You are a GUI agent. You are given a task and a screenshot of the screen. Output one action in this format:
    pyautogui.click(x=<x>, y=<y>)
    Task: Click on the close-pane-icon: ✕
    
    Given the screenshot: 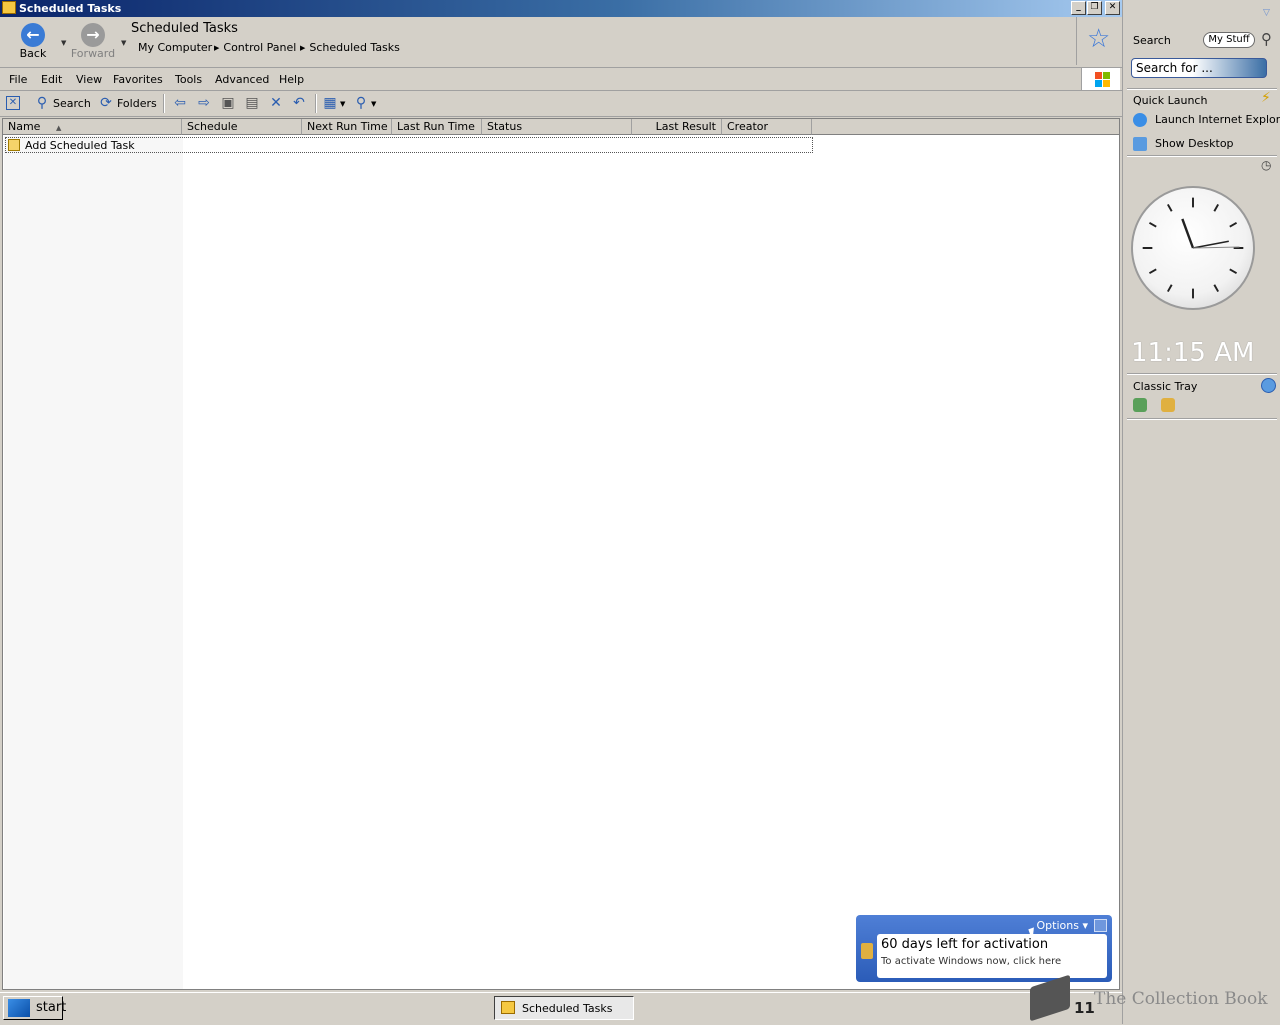 What is the action you would take?
    pyautogui.click(x=13, y=103)
    